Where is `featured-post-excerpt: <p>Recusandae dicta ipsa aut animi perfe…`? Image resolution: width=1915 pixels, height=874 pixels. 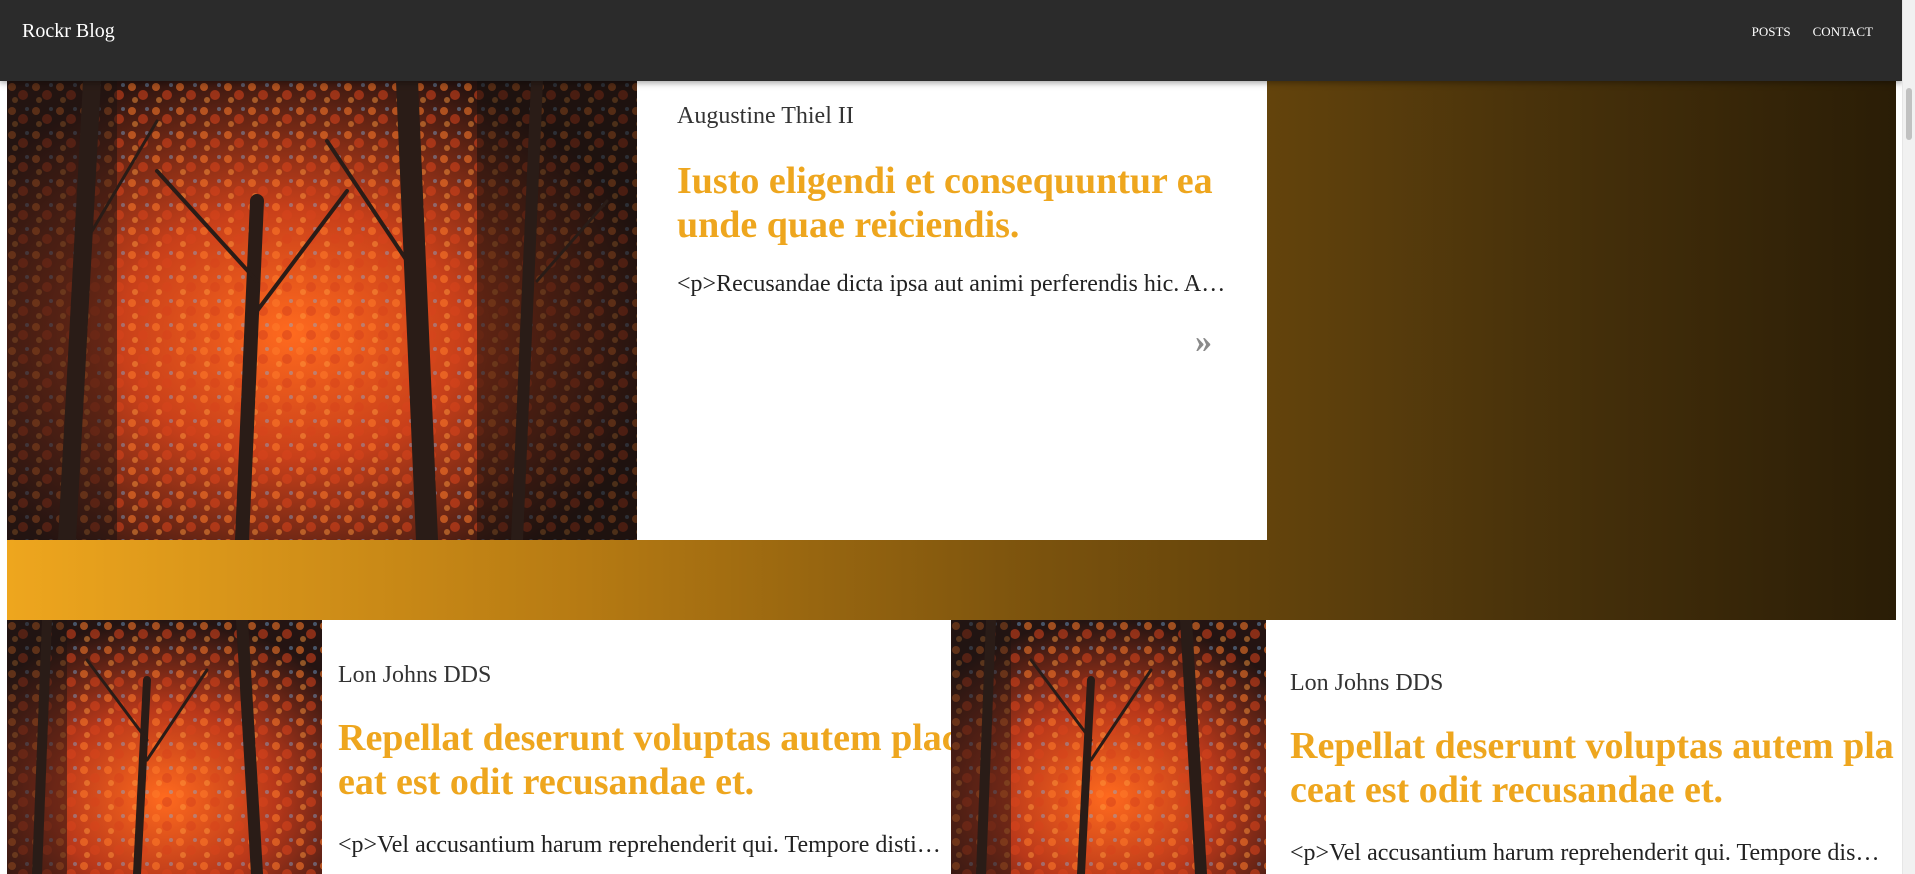
featured-post-excerpt: <p>Recusandae dicta ipsa aut animi perfe… is located at coordinates (952, 284).